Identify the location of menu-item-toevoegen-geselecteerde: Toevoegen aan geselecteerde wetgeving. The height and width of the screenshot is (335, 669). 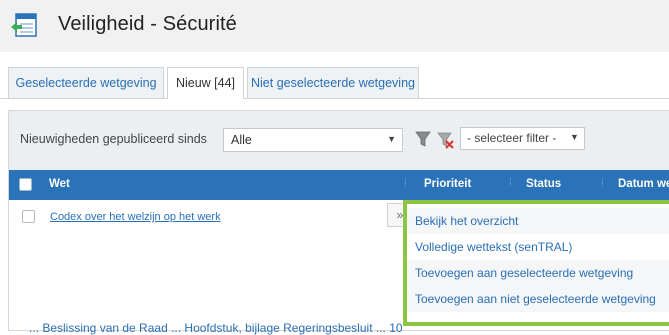
(538, 273).